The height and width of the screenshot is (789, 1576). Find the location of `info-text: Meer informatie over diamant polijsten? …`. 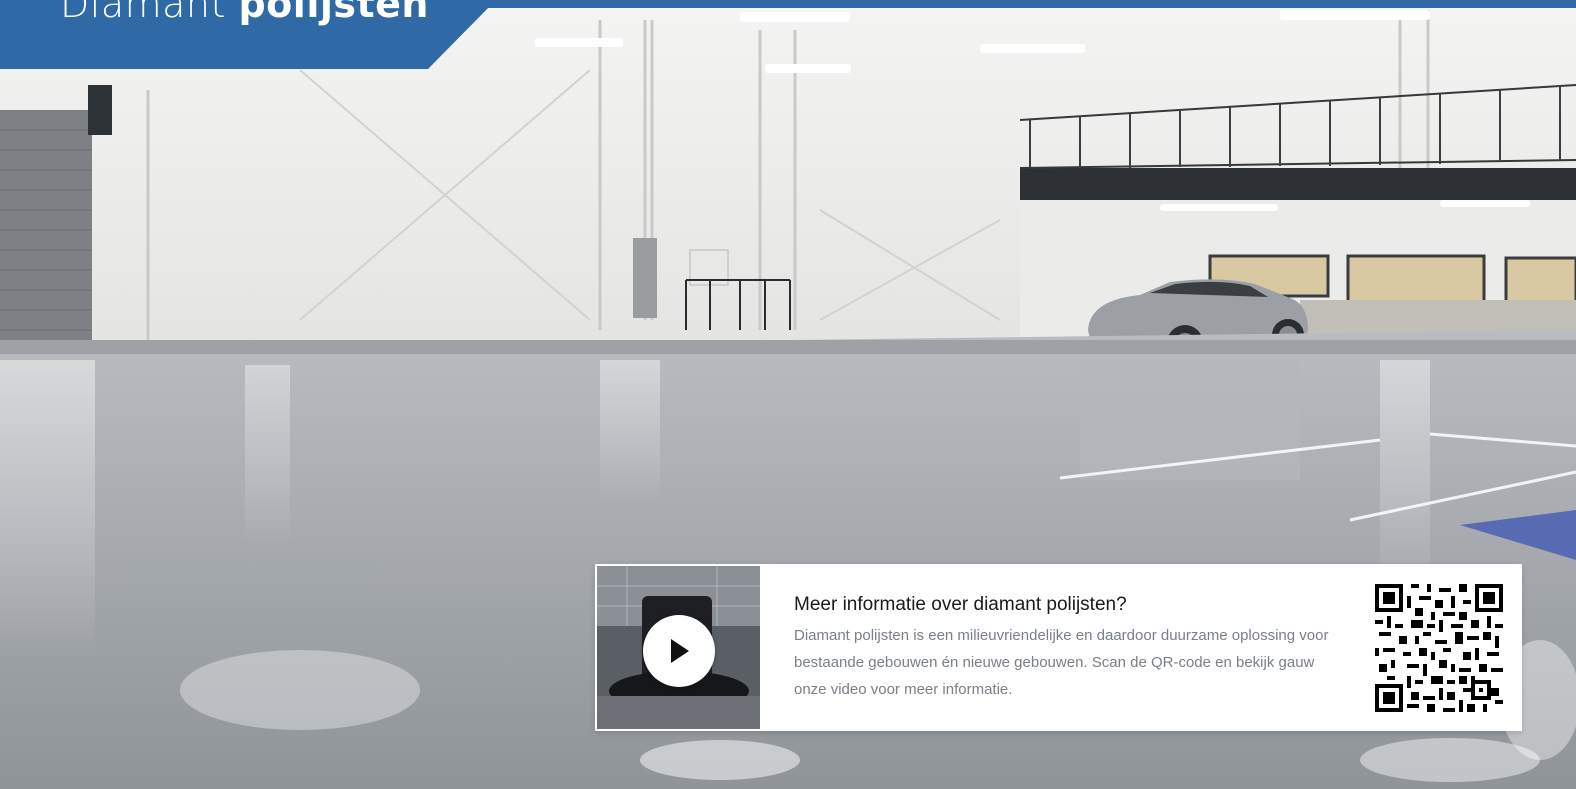

info-text: Meer informatie over diamant polijsten? … is located at coordinates (1064, 648).